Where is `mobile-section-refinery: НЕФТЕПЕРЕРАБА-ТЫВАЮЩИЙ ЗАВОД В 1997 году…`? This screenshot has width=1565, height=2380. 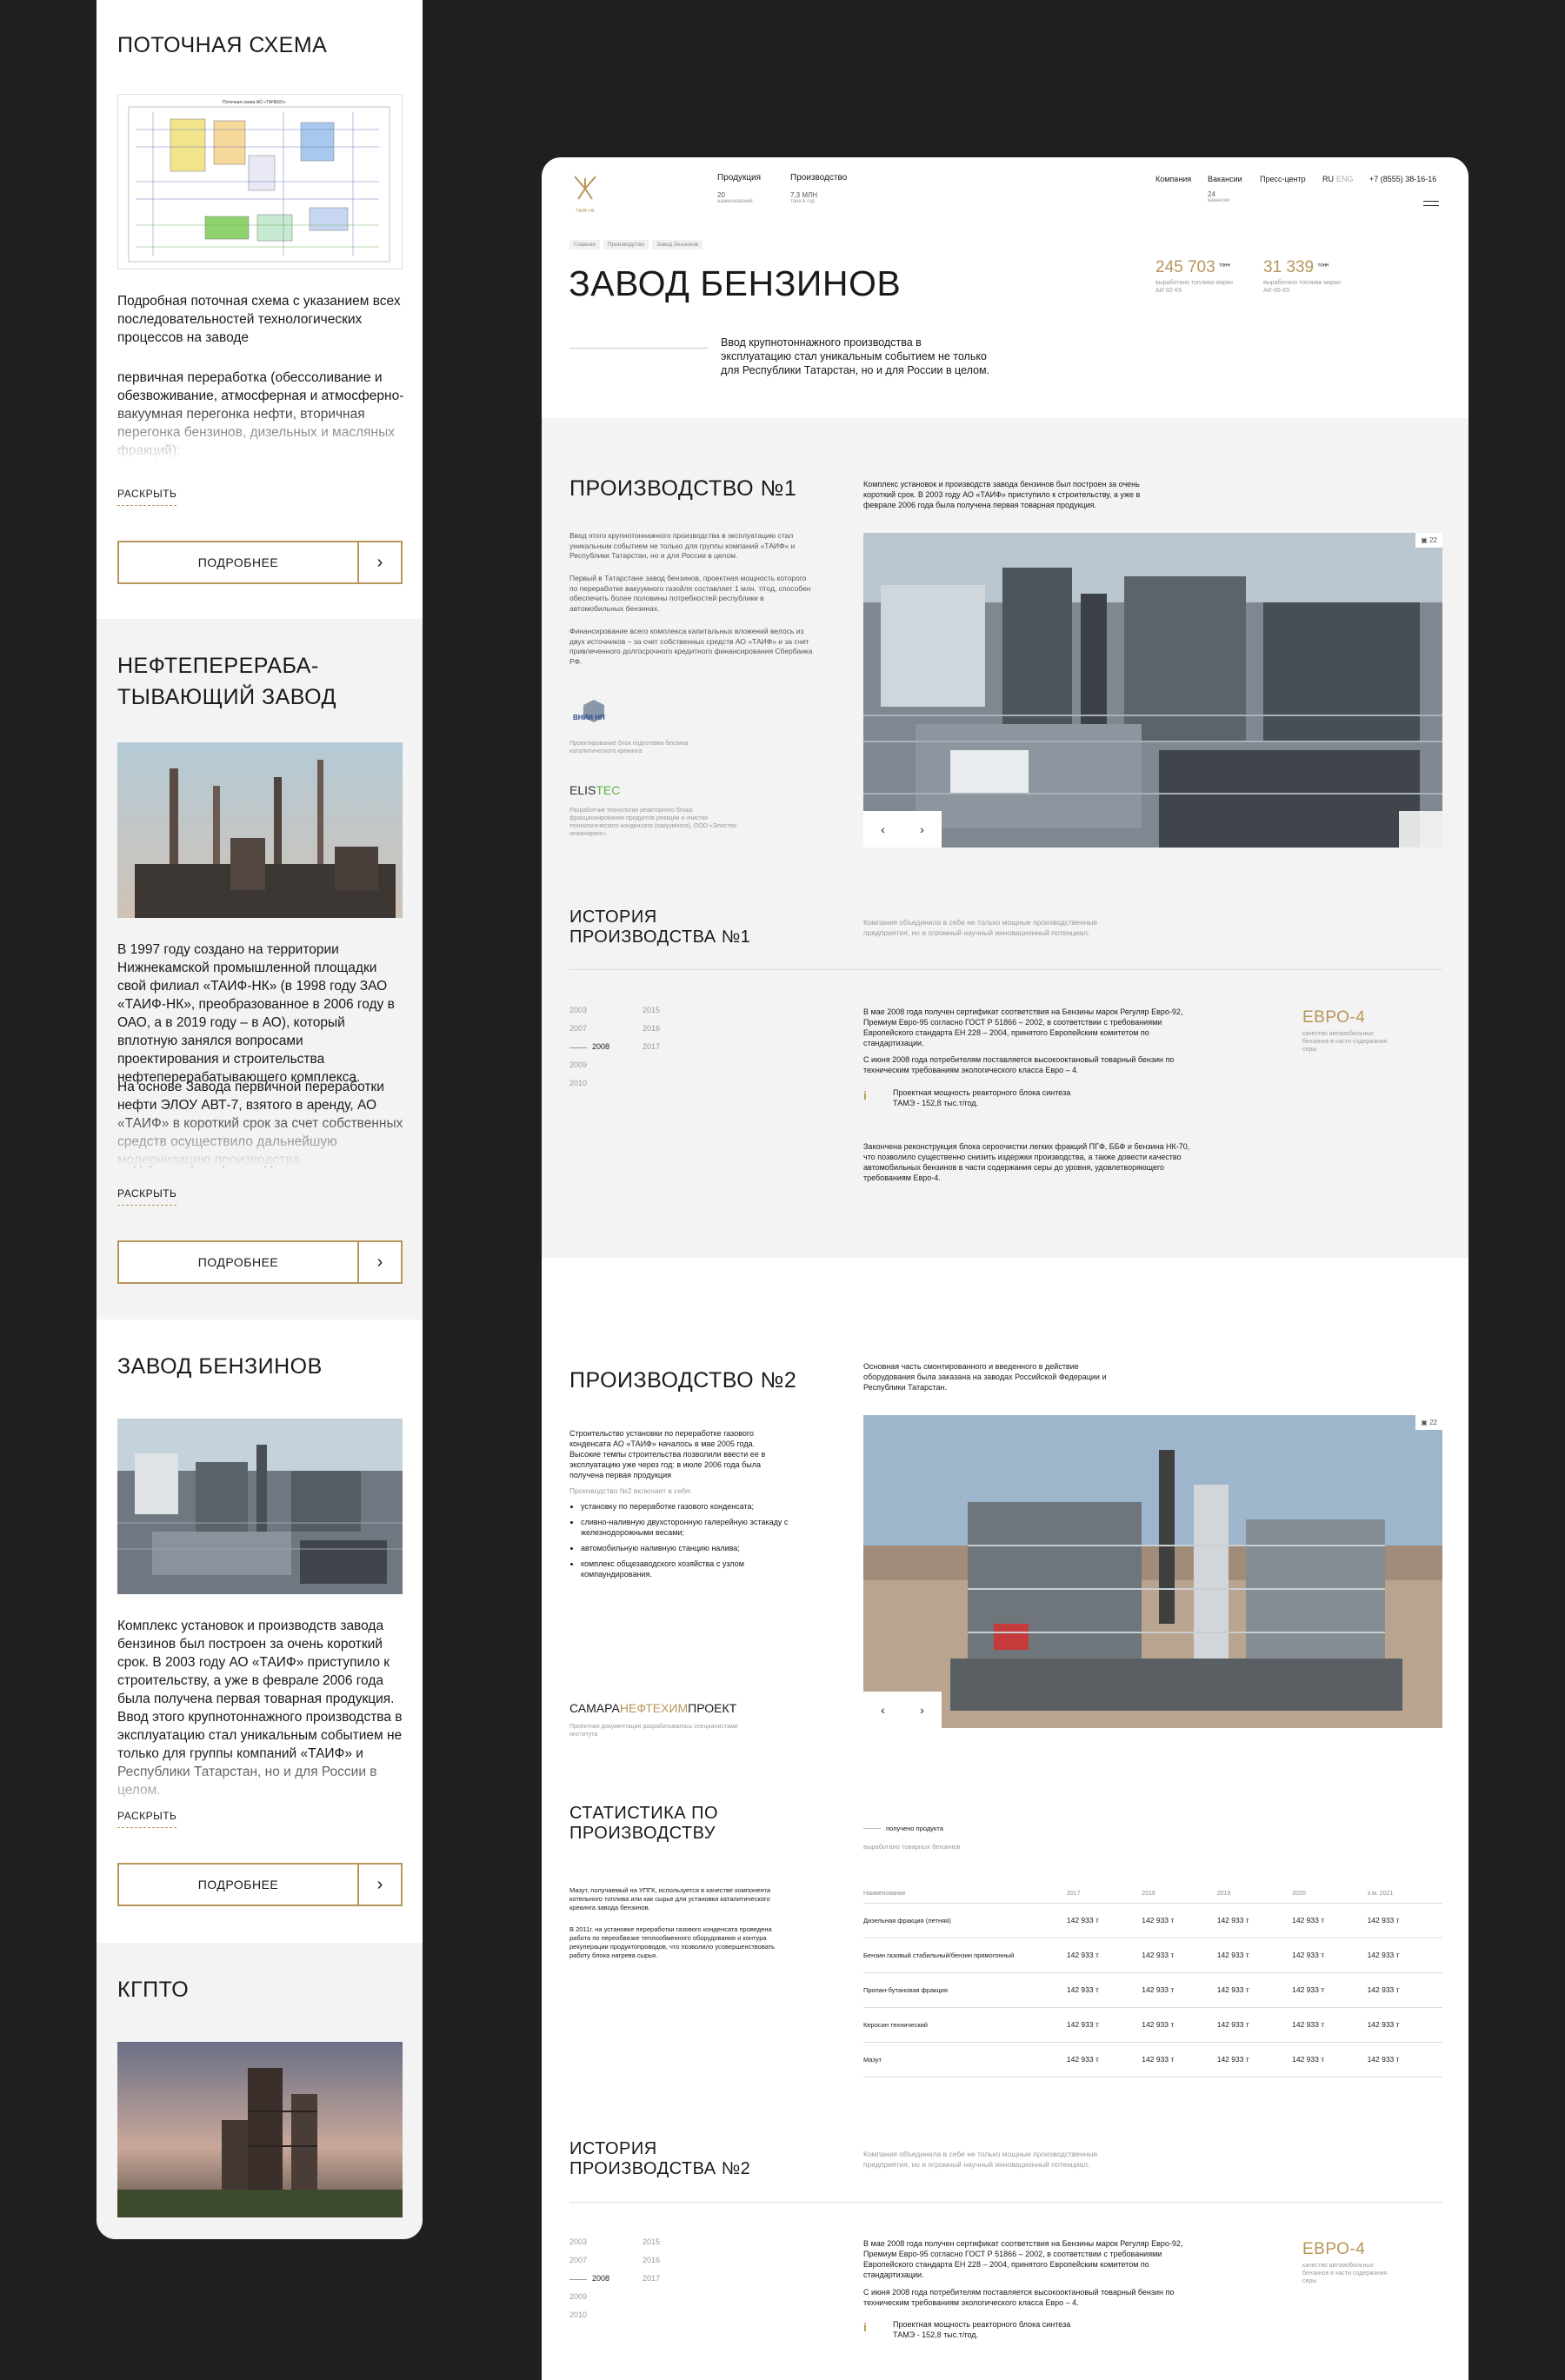 mobile-section-refinery: НЕФТЕПЕРЕРАБА-ТЫВАЮЩИЙ ЗАВОД В 1997 году… is located at coordinates (260, 969).